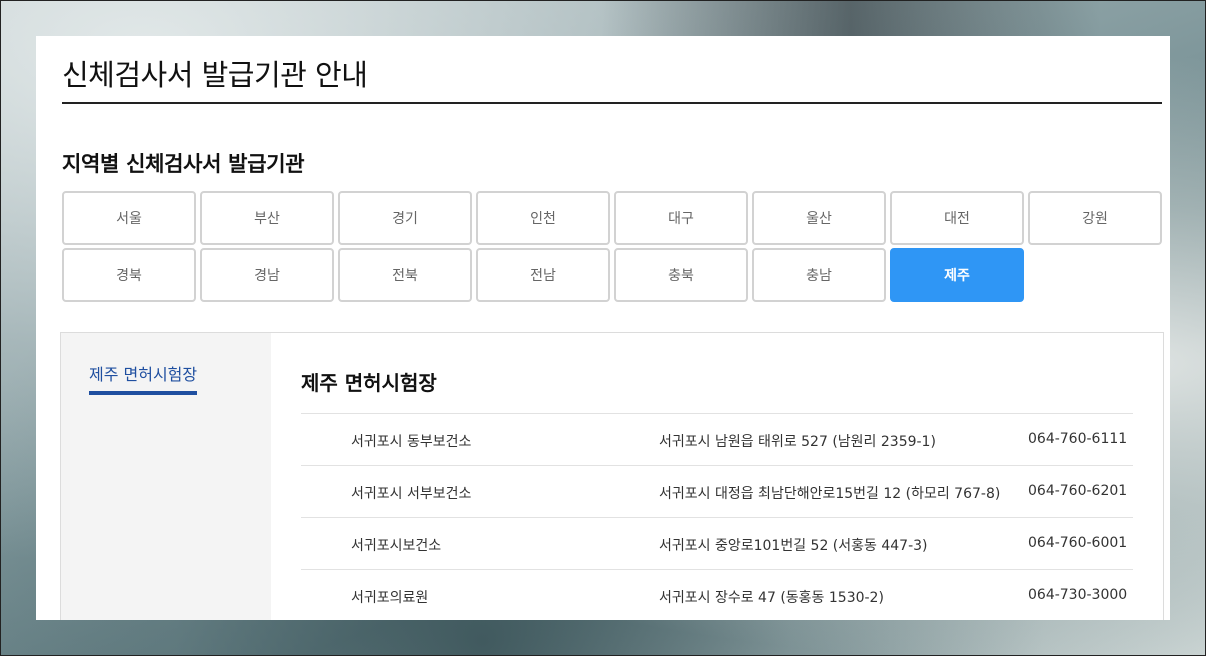 This screenshot has width=1206, height=656. I want to click on region-button-chungbuk: 충북, so click(681, 275).